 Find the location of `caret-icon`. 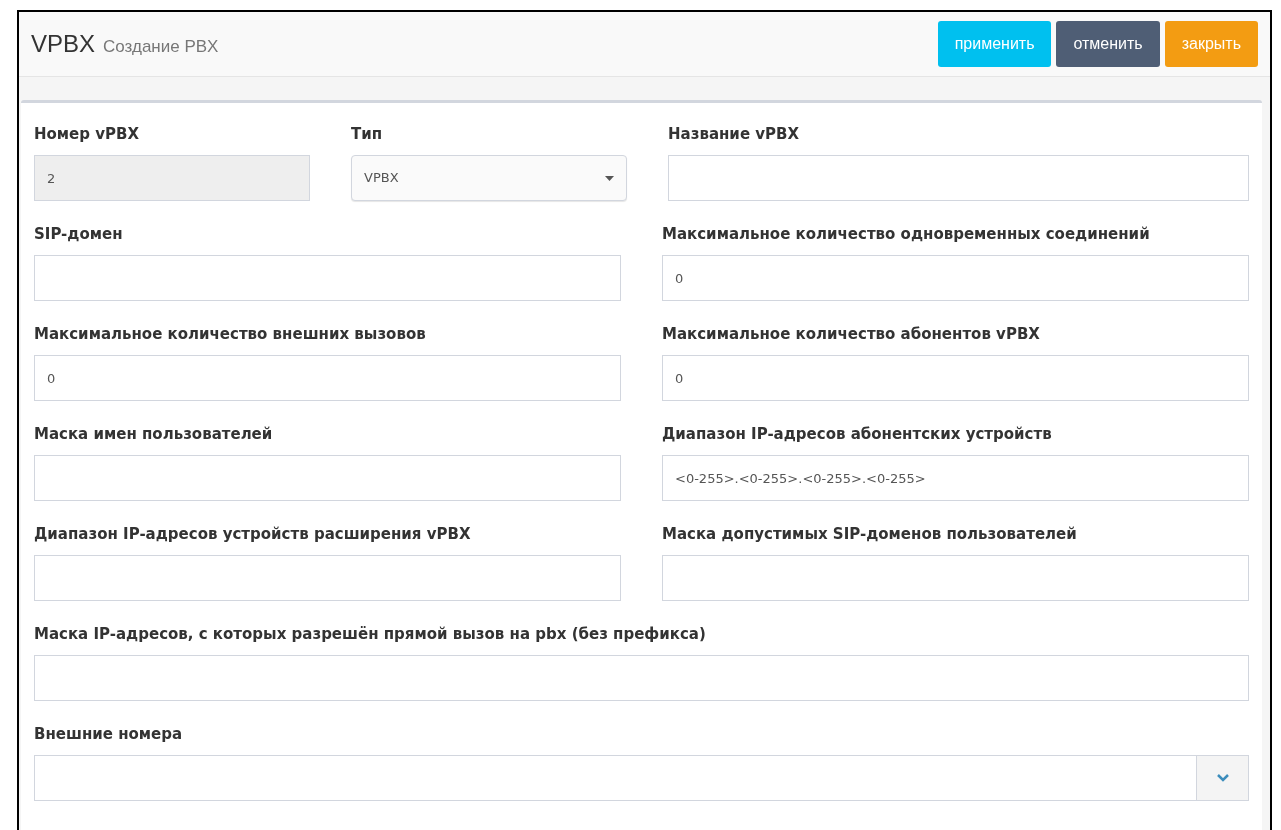

caret-icon is located at coordinates (609, 178).